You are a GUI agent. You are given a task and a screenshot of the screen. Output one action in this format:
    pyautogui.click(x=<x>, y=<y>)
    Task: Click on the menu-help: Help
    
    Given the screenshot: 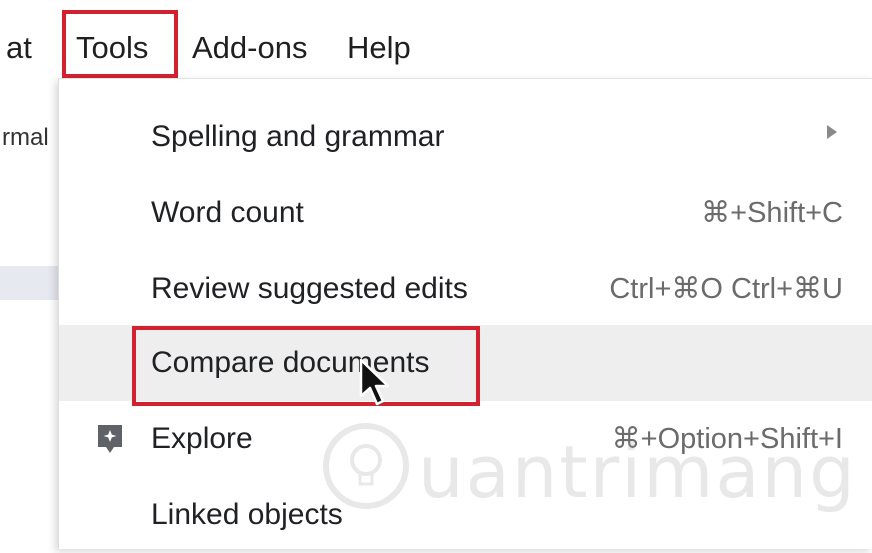 What is the action you would take?
    pyautogui.click(x=379, y=48)
    